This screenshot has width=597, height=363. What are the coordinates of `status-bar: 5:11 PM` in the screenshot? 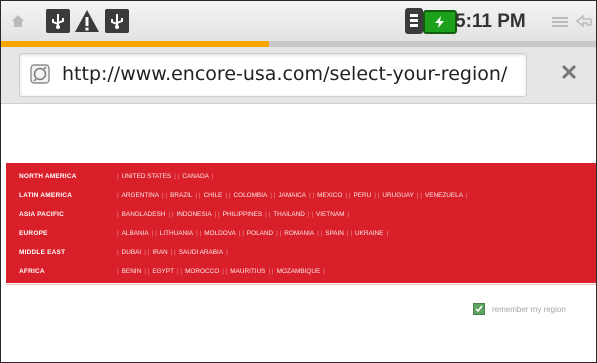 It's located at (298, 21).